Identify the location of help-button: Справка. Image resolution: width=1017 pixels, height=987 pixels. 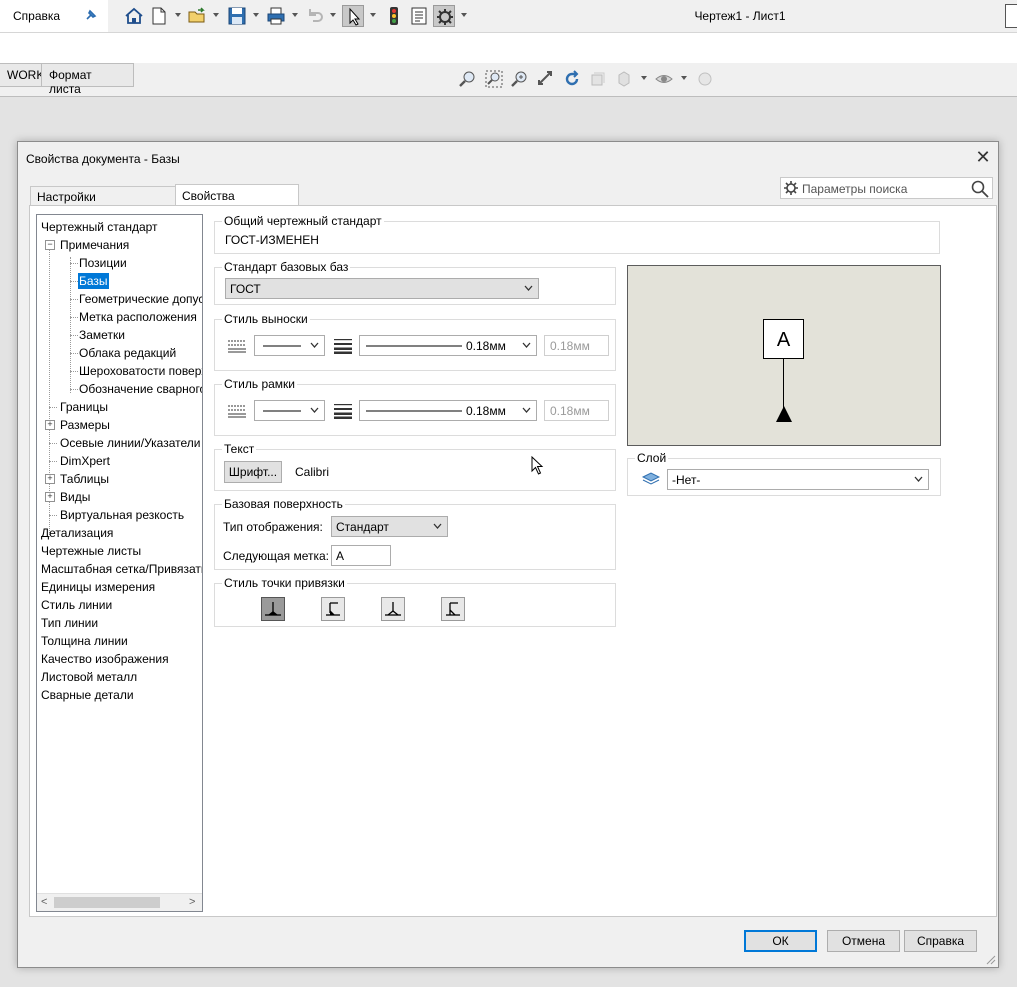
(940, 941).